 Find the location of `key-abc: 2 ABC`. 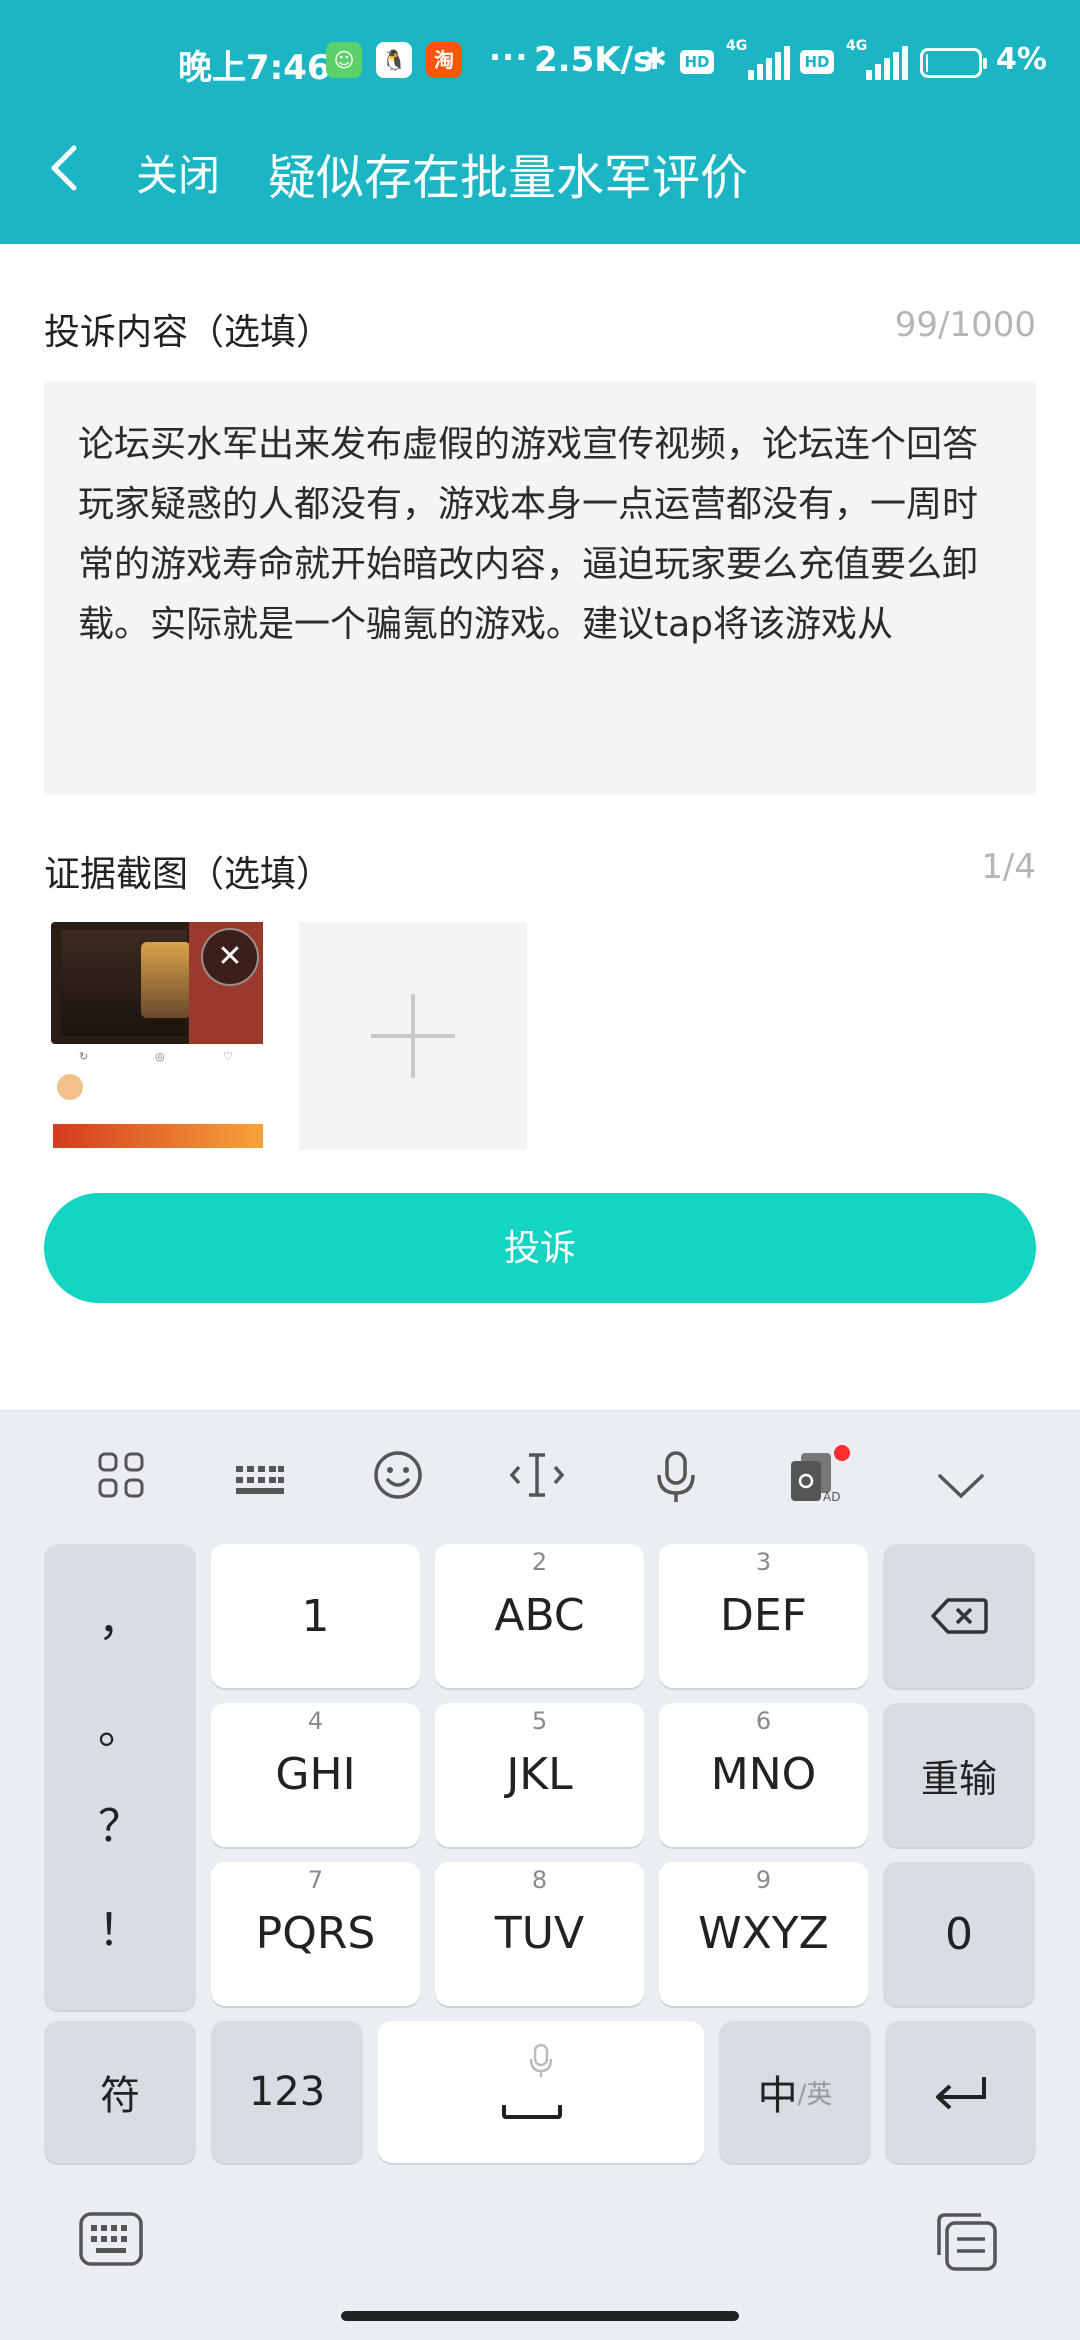

key-abc: 2 ABC is located at coordinates (539, 1616).